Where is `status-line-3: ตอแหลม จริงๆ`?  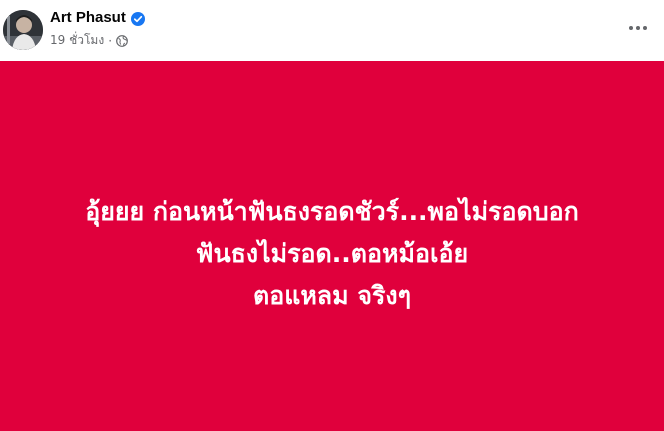 status-line-3: ตอแหลม จริงๆ is located at coordinates (332, 295).